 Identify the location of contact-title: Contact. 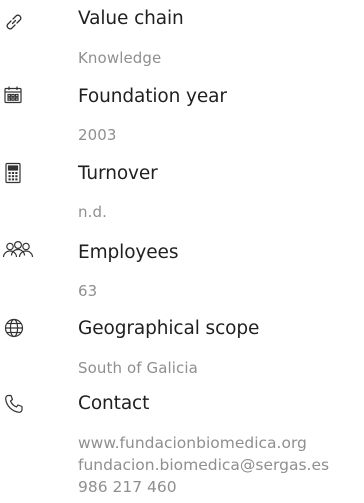
(114, 403).